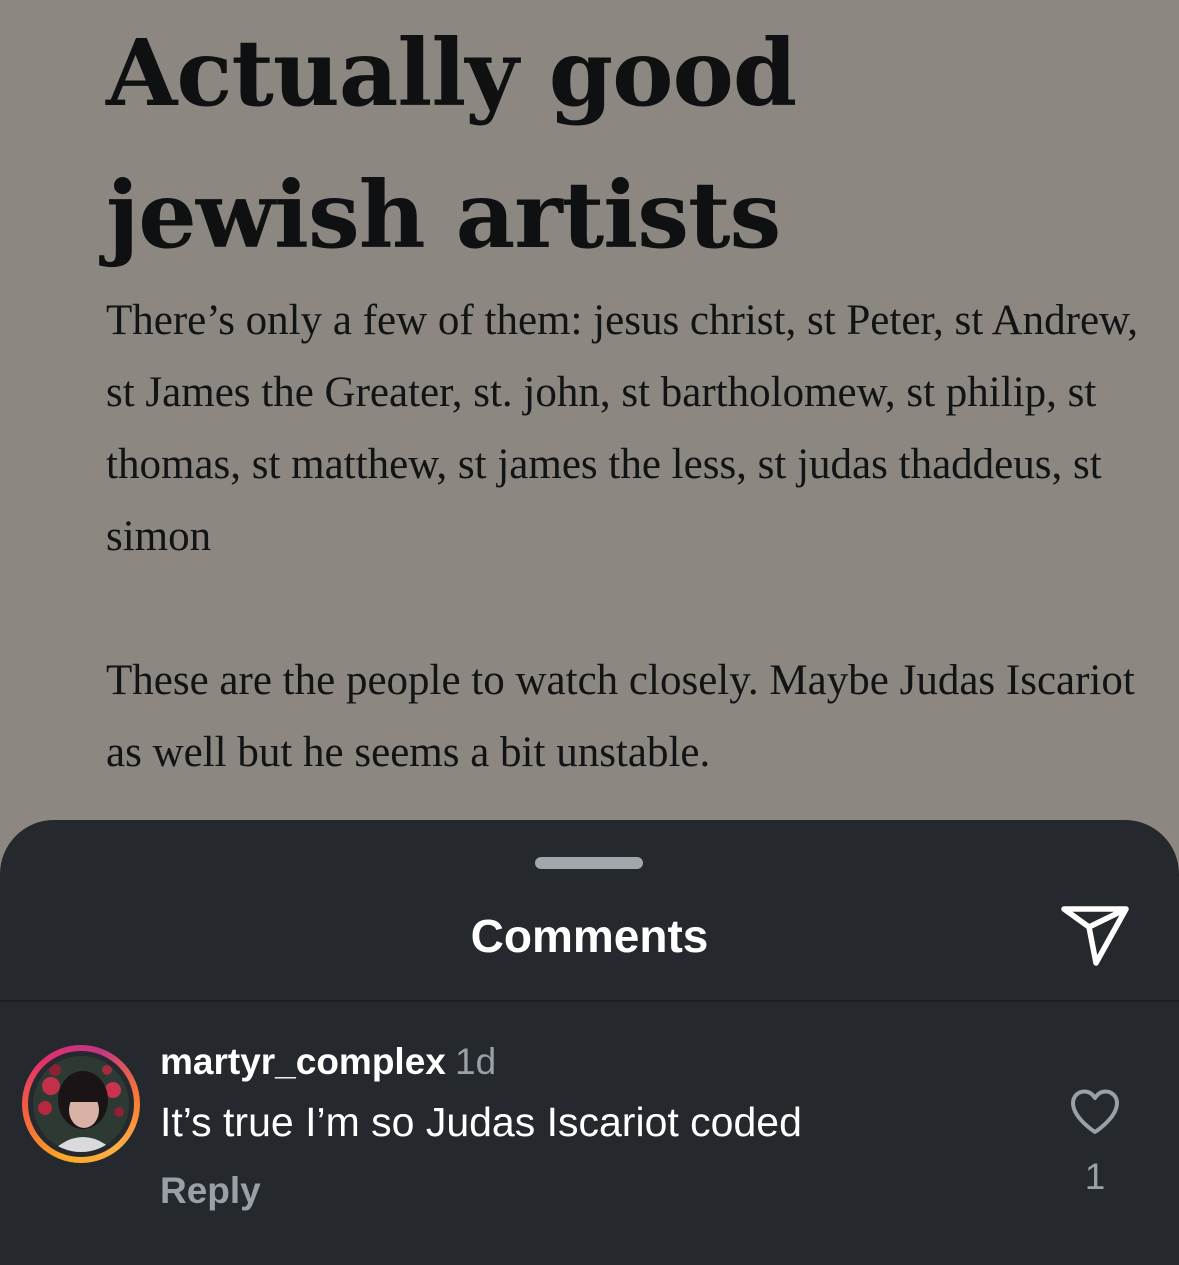 This screenshot has height=1265, width=1179. I want to click on comment-text: It’s true I’m so Judas Iscariot coded, so click(481, 1122).